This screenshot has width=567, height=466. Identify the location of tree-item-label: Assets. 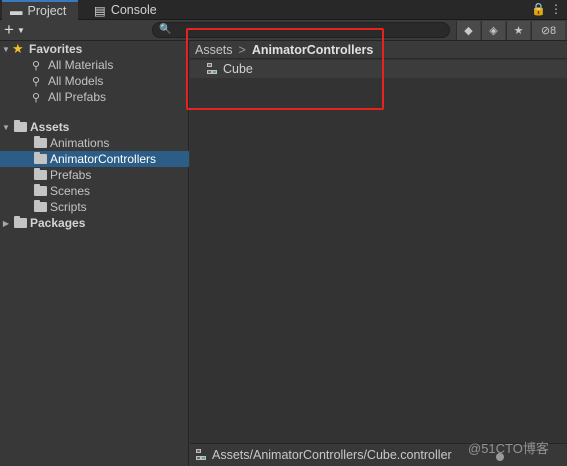
(50, 127).